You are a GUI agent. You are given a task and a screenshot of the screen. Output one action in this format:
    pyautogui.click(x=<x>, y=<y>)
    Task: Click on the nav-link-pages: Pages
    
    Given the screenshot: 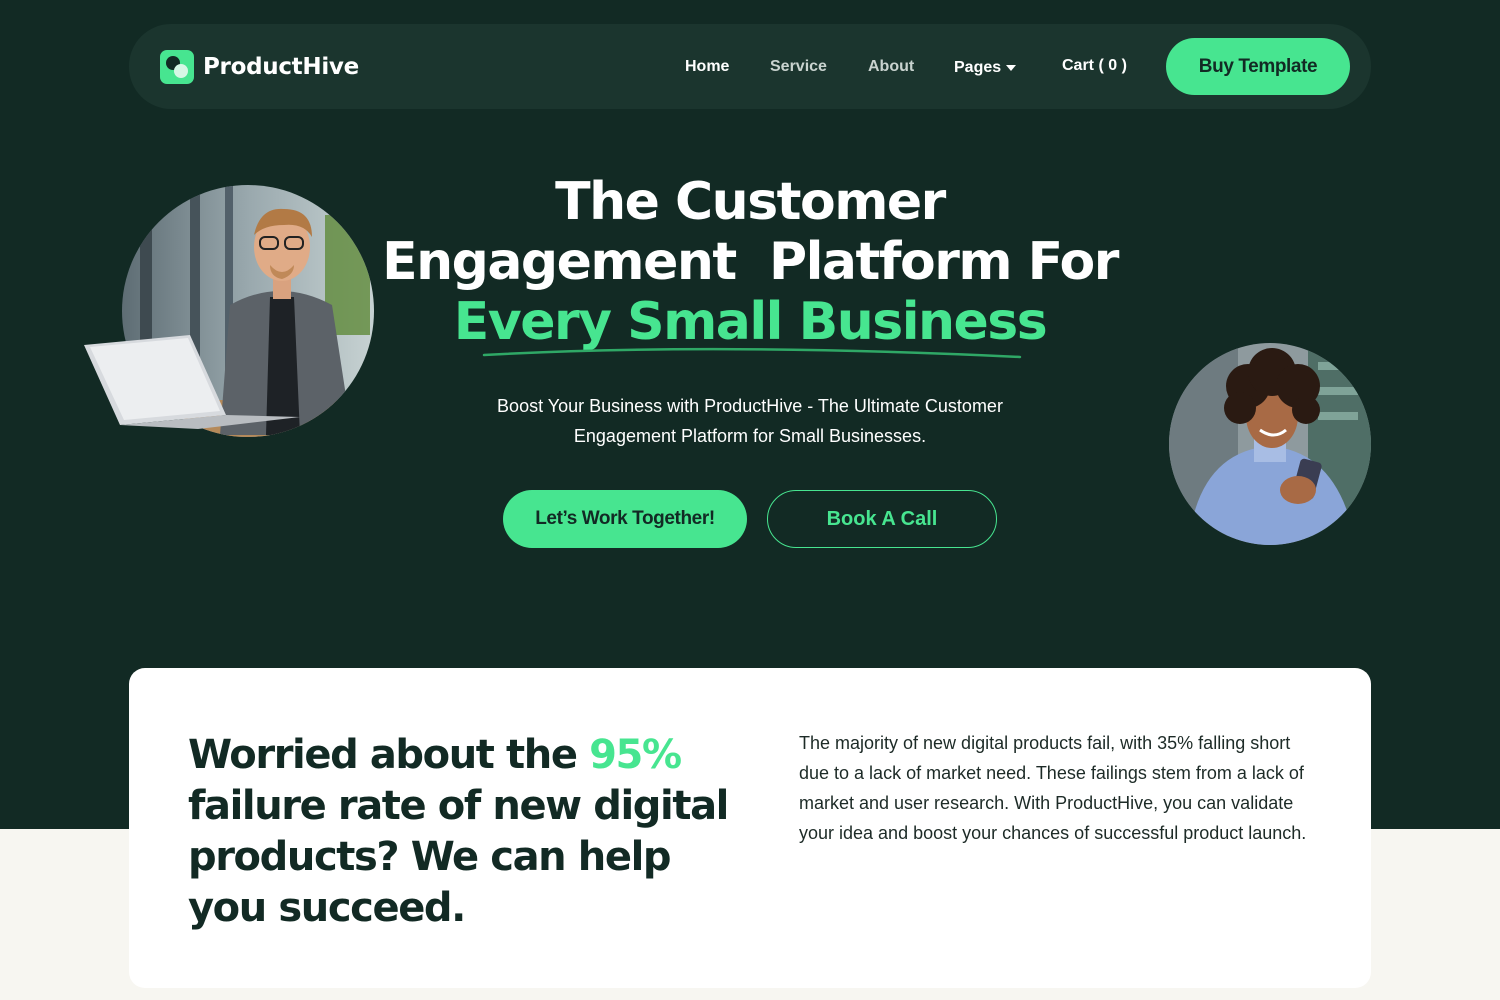 What is the action you would take?
    pyautogui.click(x=985, y=68)
    